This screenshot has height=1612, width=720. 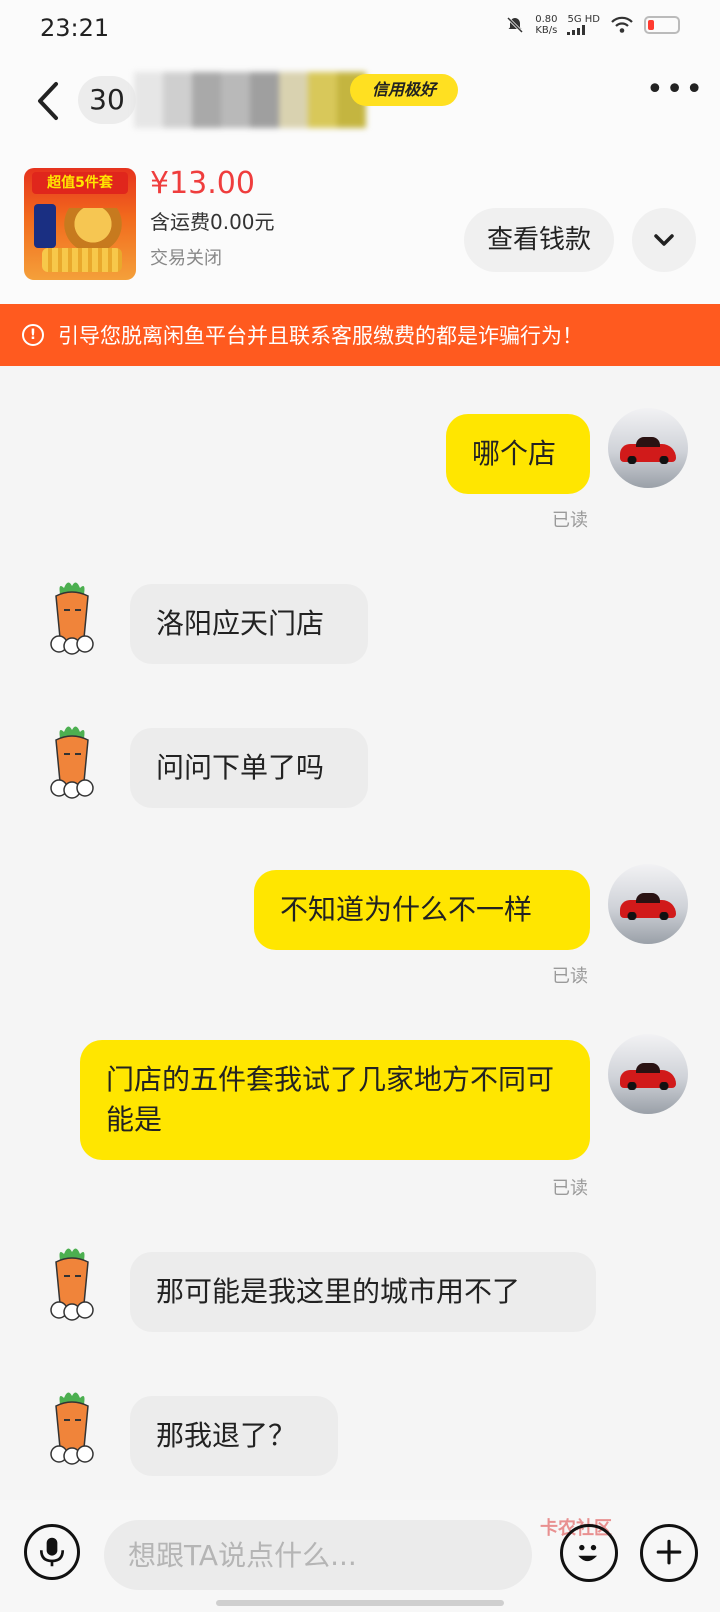 I want to click on emoji-icon, so click(x=589, y=1553).